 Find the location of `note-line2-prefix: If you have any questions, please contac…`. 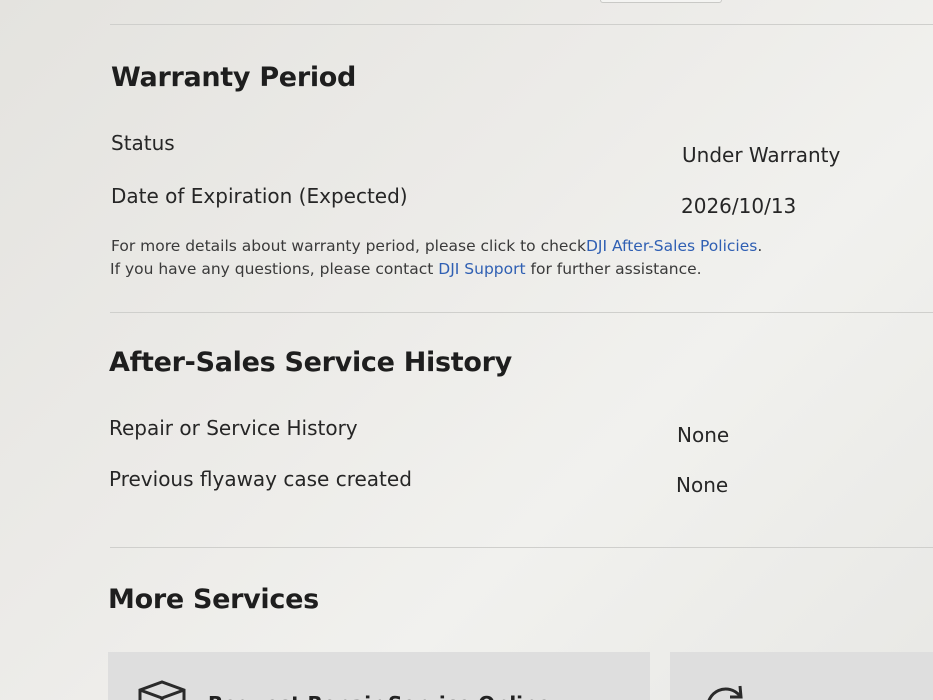

note-line2-prefix: If you have any questions, please contac… is located at coordinates (274, 269).